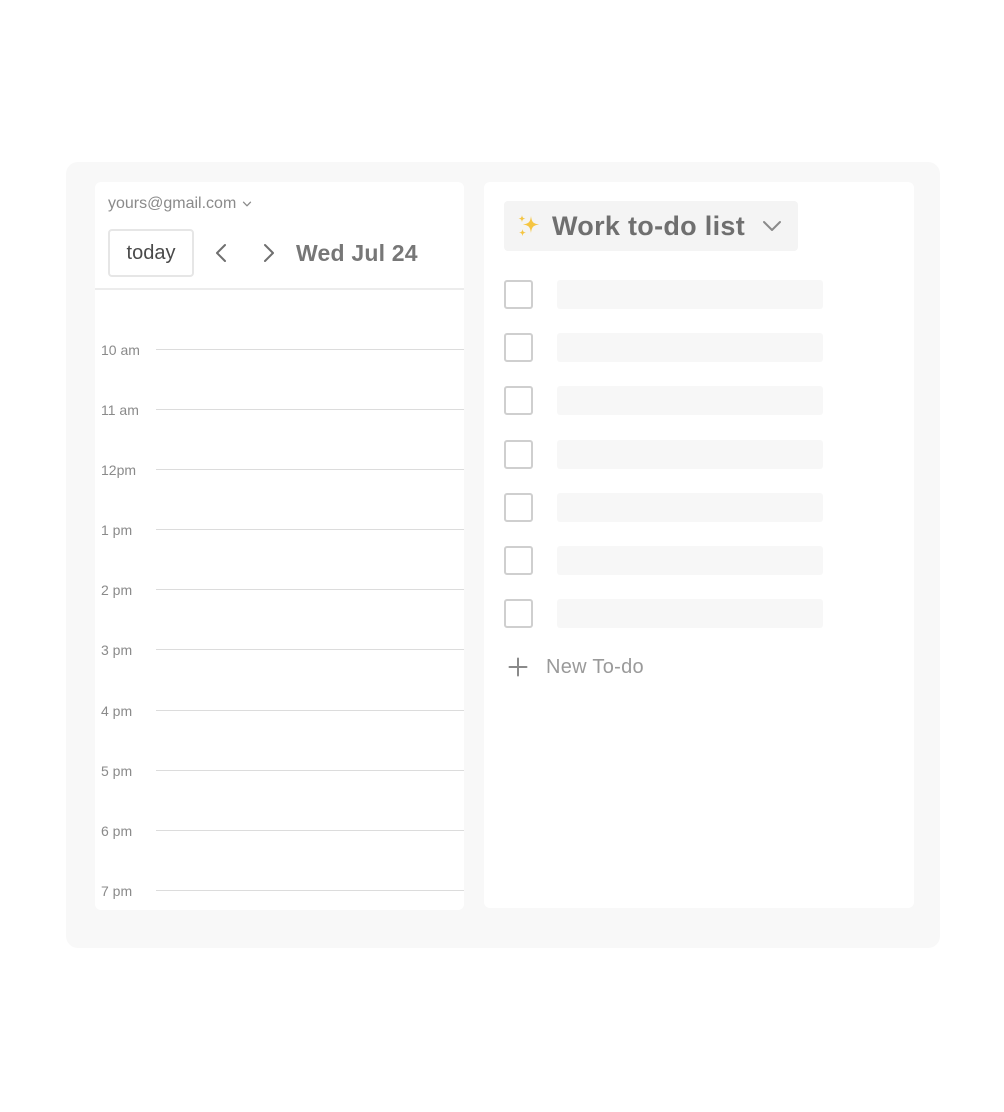 The height and width of the screenshot is (1112, 1004). Describe the element at coordinates (117, 831) in the screenshot. I see `hour-label: 6 pm` at that location.